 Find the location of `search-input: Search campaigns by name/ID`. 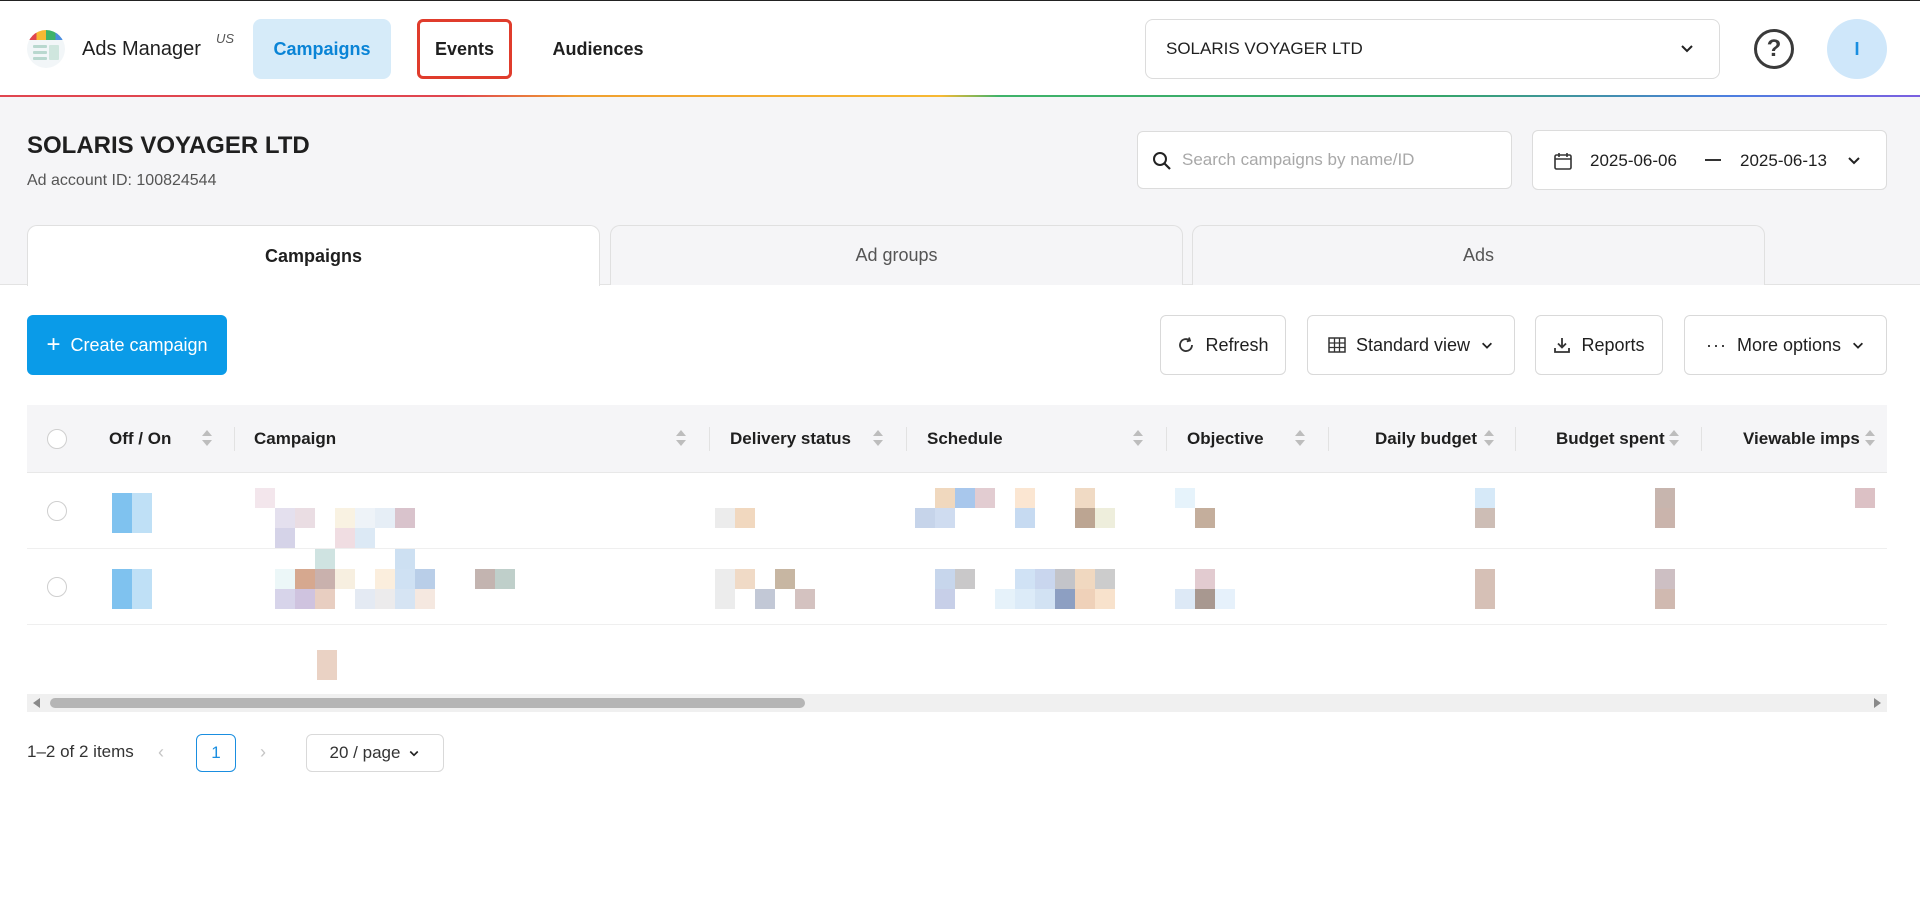

search-input: Search campaigns by name/ID is located at coordinates (1324, 160).